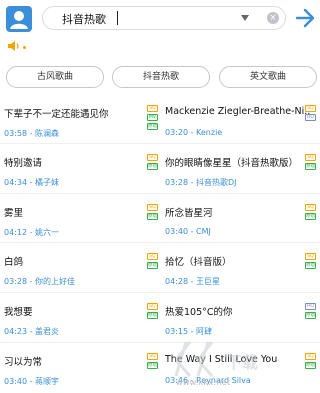 The image size is (320, 393). Describe the element at coordinates (24, 47) in the screenshot. I see `status-dot` at that location.